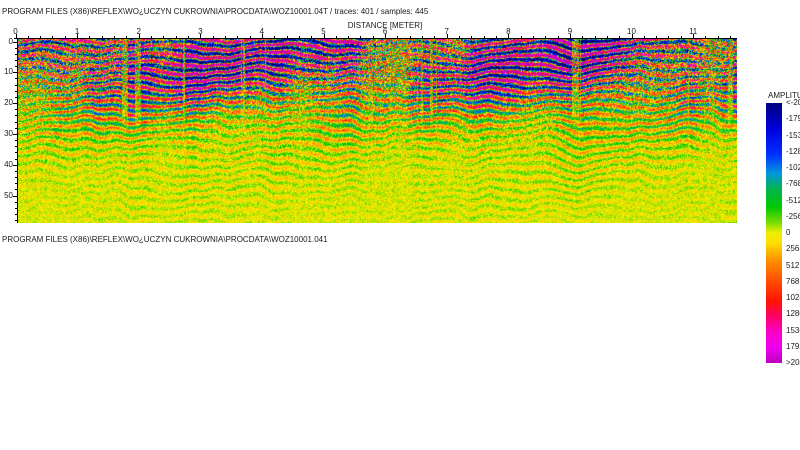 This screenshot has width=800, height=450. I want to click on colorbar-tick-label: 256, so click(793, 249).